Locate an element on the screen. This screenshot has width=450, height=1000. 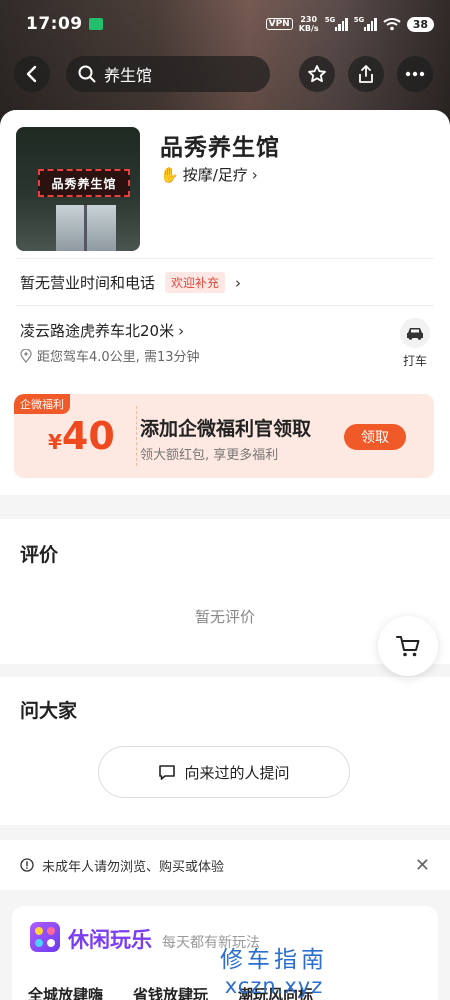
top-nav: 养生馆 is located at coordinates (225, 75).